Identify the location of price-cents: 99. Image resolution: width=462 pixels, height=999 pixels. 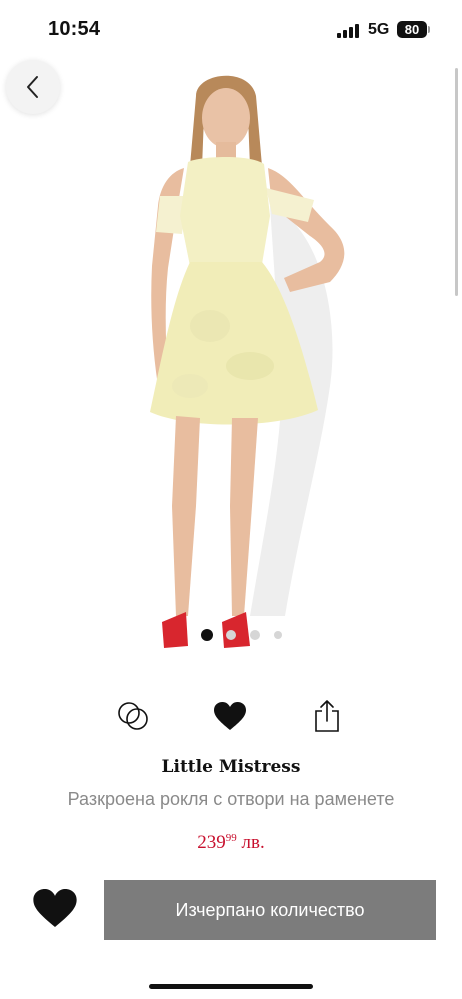
(231, 838).